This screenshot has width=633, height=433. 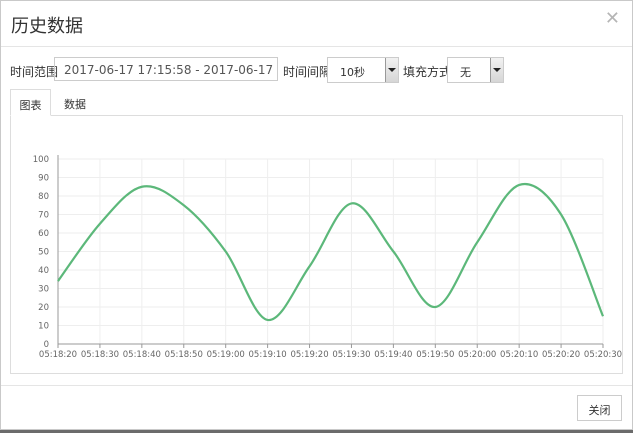 What do you see at coordinates (427, 72) in the screenshot?
I see `fill-label: 填充方式` at bounding box center [427, 72].